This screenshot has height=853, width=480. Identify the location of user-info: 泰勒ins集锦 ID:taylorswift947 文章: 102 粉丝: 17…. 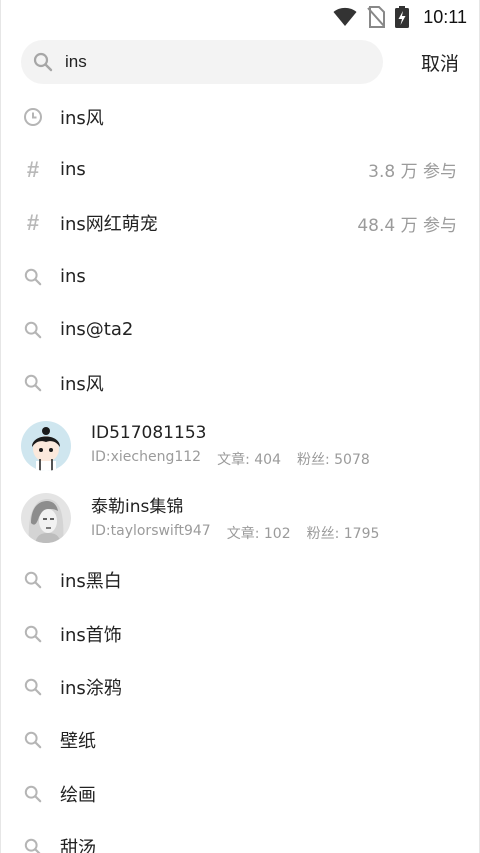
(235, 517).